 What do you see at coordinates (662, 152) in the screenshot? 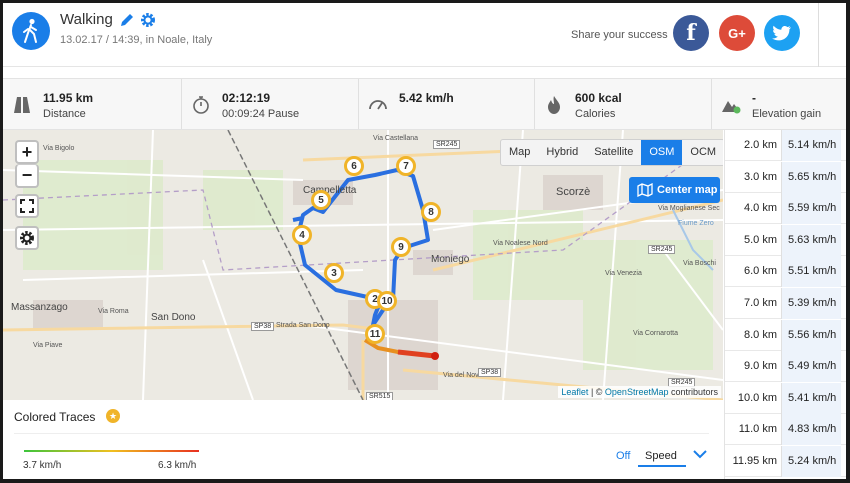
I see `layer-osm: OSM` at bounding box center [662, 152].